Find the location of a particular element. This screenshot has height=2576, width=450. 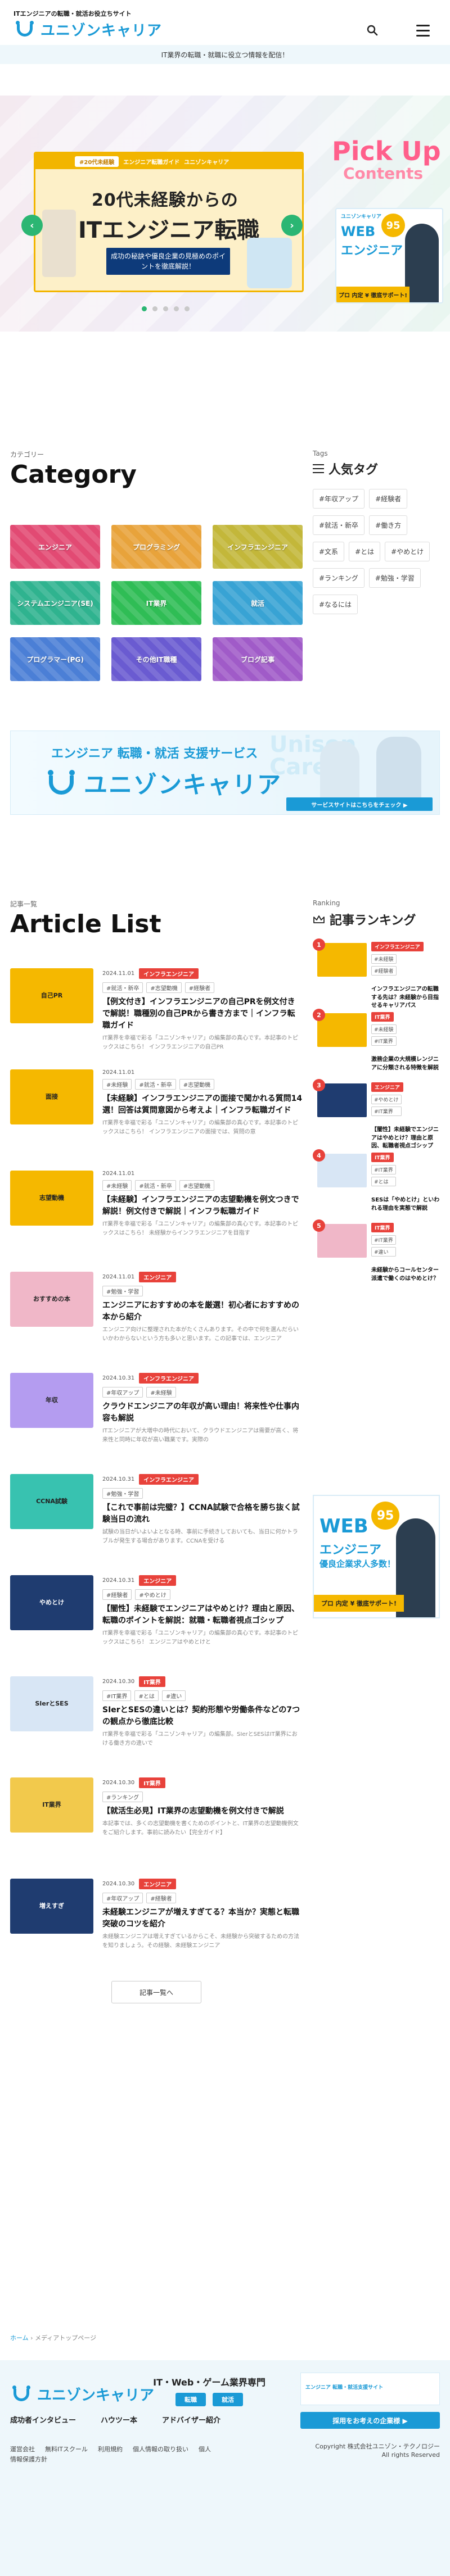

article-tag: #年収アップ is located at coordinates (122, 1898).